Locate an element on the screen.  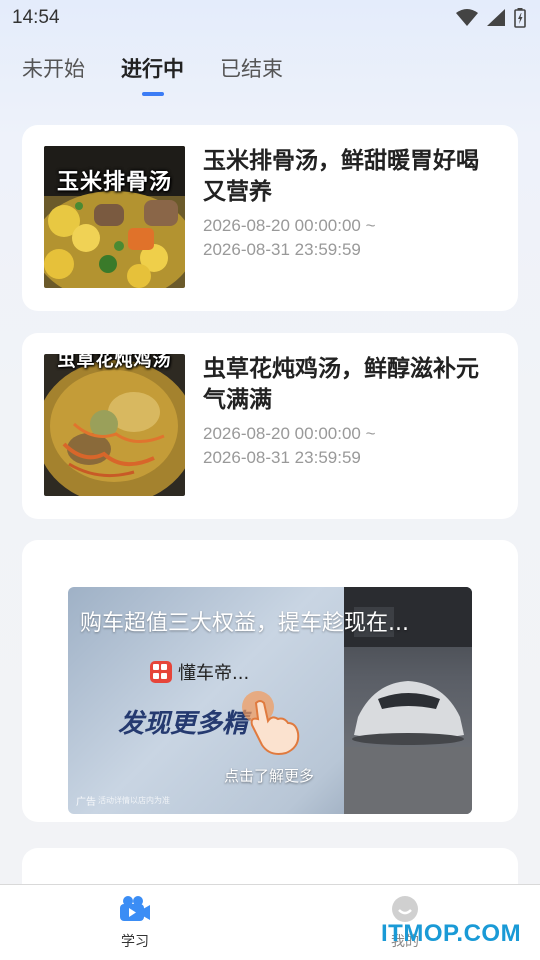
soup-image is located at coordinates (114, 425).